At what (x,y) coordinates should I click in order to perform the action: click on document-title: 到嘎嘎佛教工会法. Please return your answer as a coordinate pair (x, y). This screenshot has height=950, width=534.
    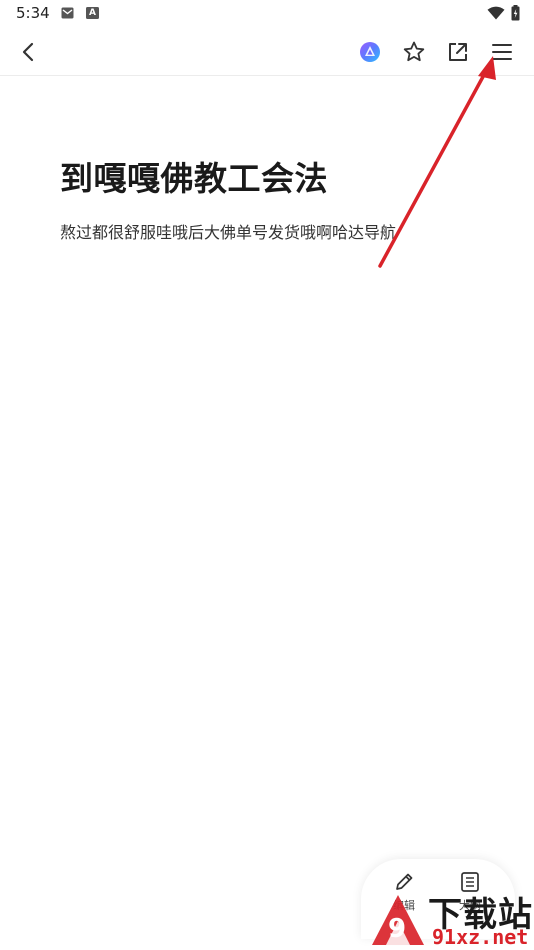
    Looking at the image, I should click on (194, 176).